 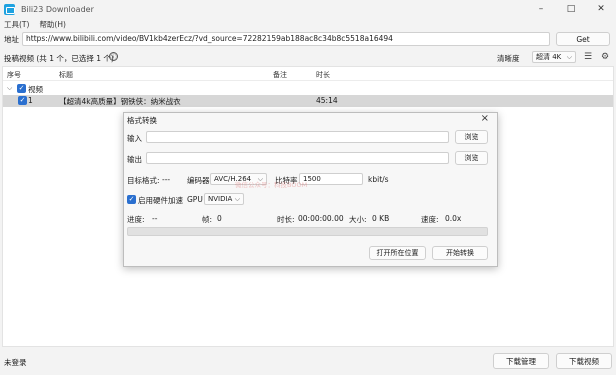 What do you see at coordinates (297, 137) in the screenshot?
I see `input-path-field` at bounding box center [297, 137].